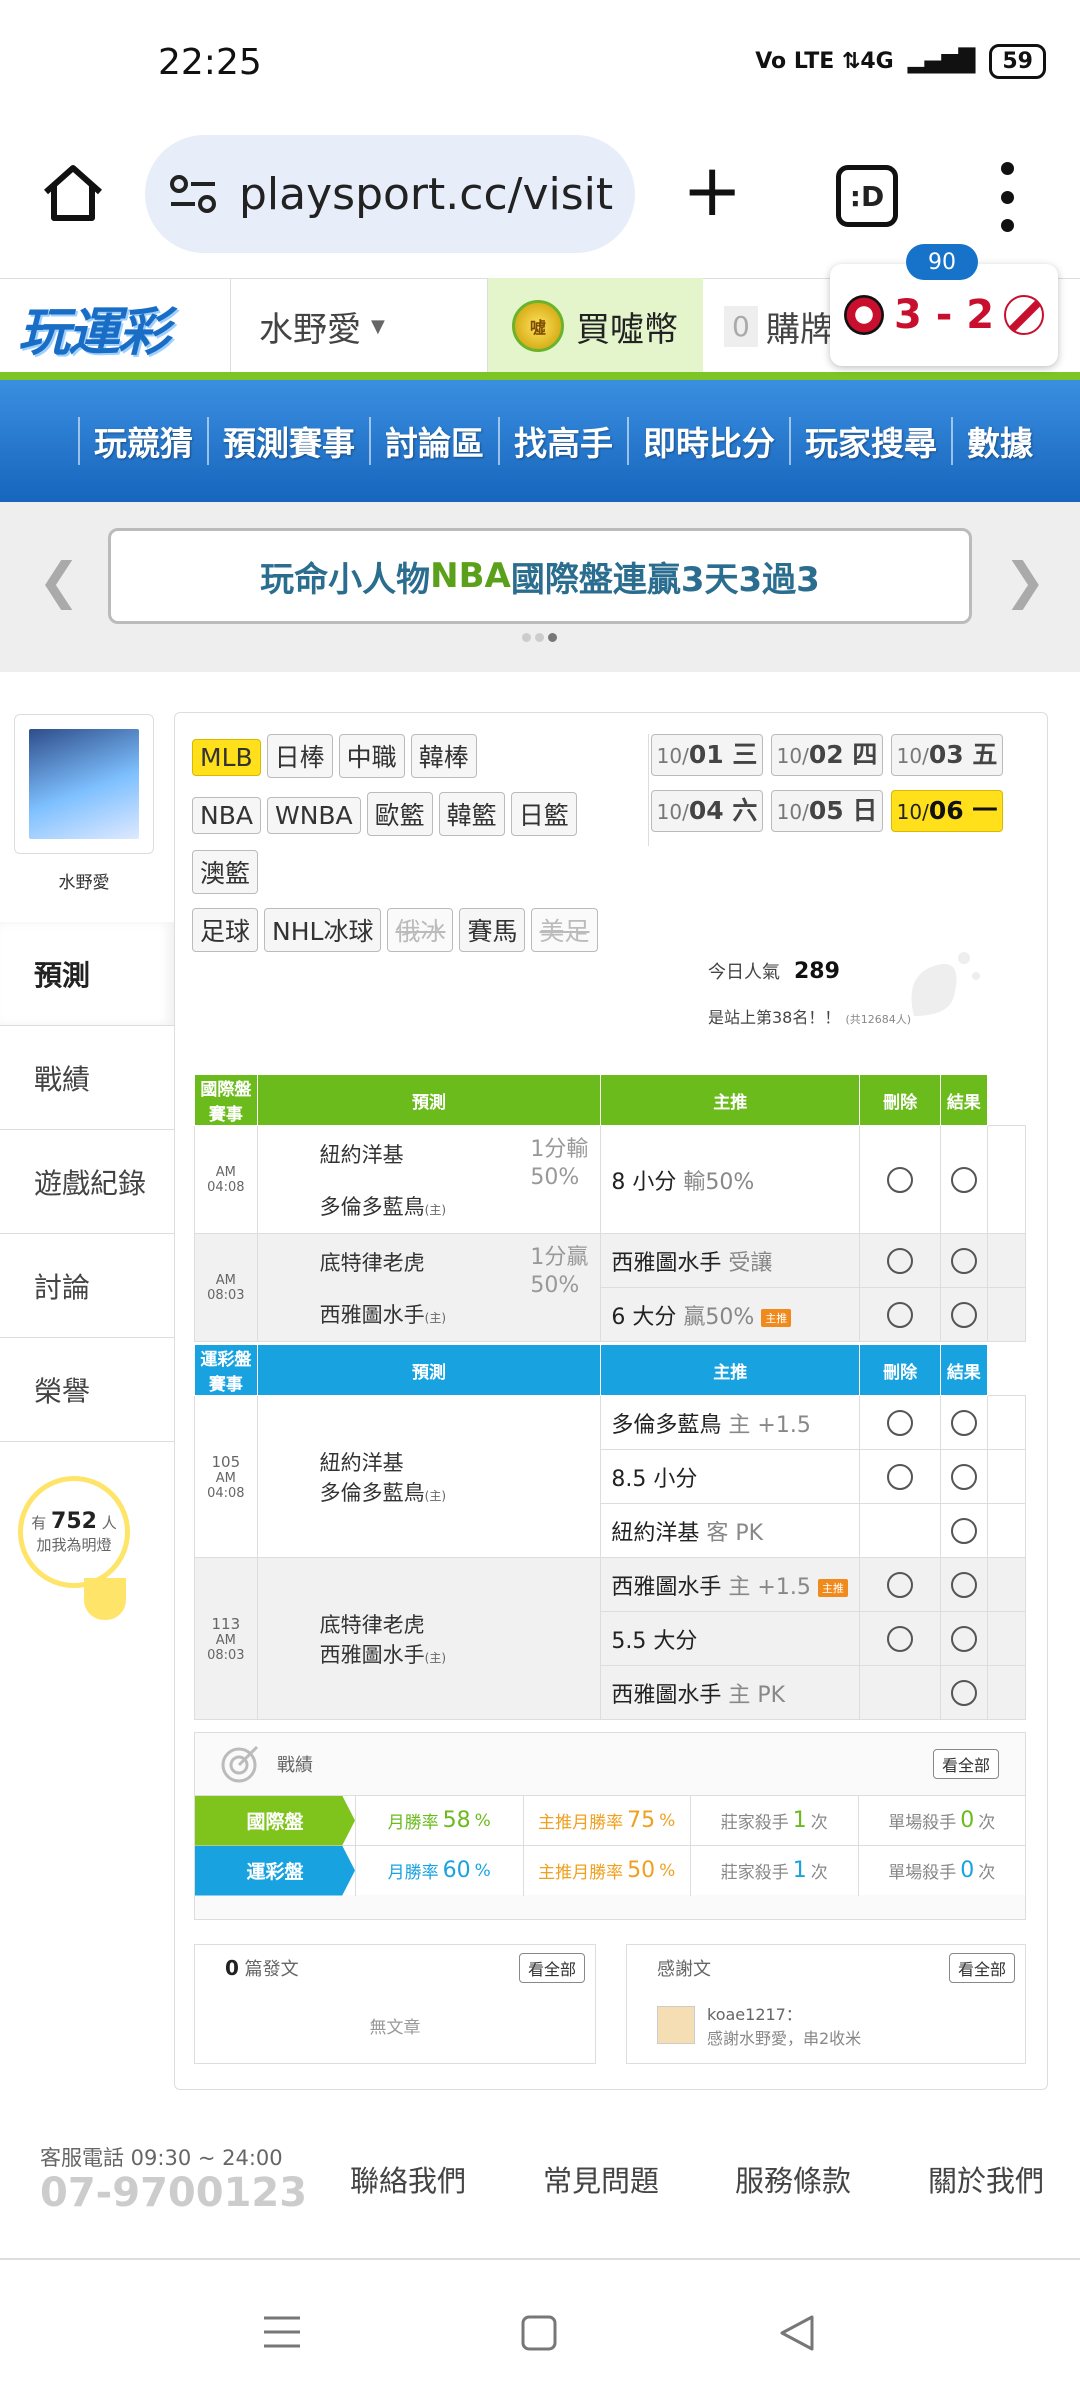  Describe the element at coordinates (775, 326) in the screenshot. I see `cart-button: 0 購牌` at that location.